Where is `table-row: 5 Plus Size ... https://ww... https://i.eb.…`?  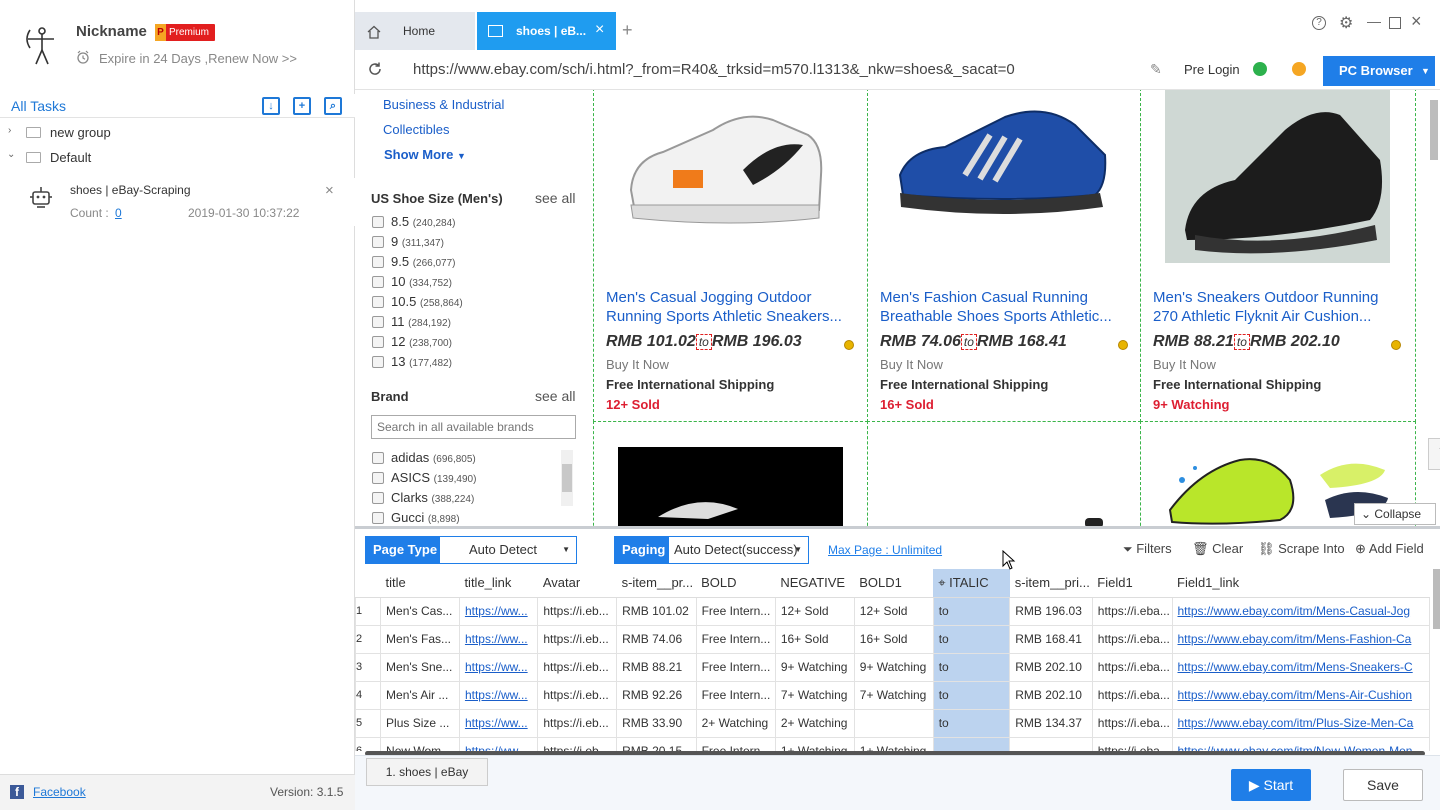 table-row: 5 Plus Size ... https://ww... https://i.eb.… is located at coordinates (892, 723).